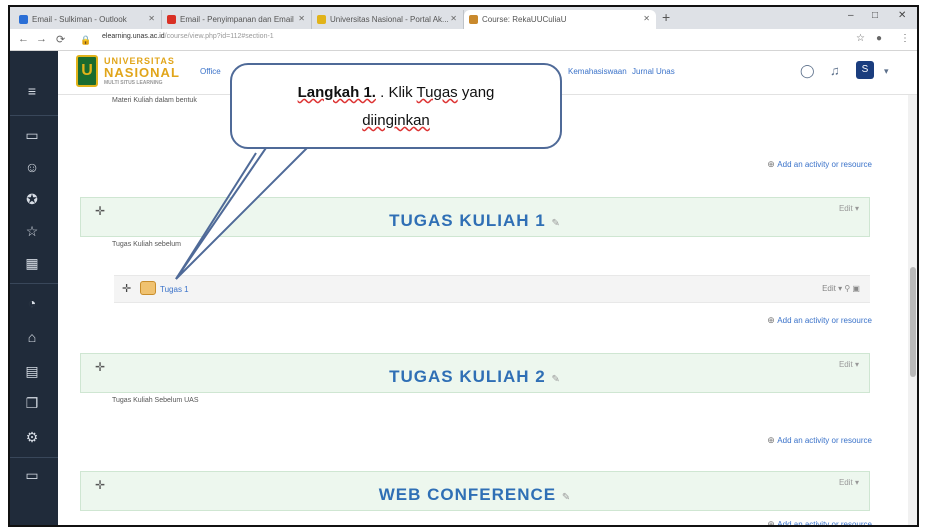 This screenshot has height=532, width=927. Describe the element at coordinates (147, 244) in the screenshot. I see `section-summary-text: Tugas Kuliah sebelum` at that location.